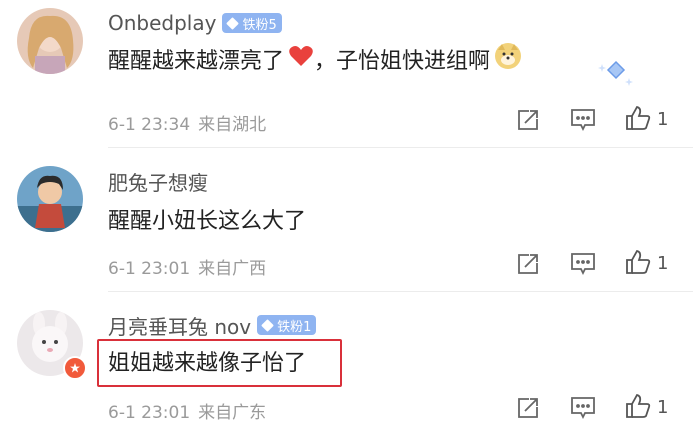 The image size is (693, 428). Describe the element at coordinates (315, 59) in the screenshot. I see `comment-text: 醒醒越来越漂亮了 ，子怡姐快进组啊` at that location.